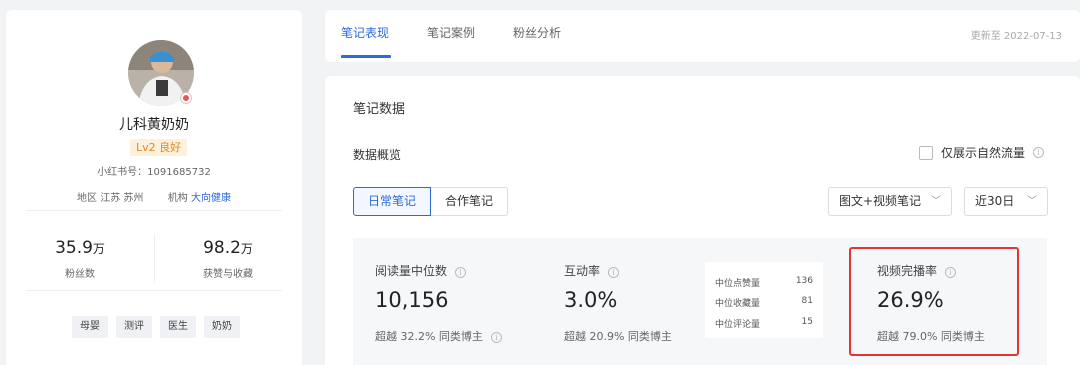 This screenshot has width=1080, height=365. Describe the element at coordinates (377, 155) in the screenshot. I see `overview-title: 数据概览` at that location.